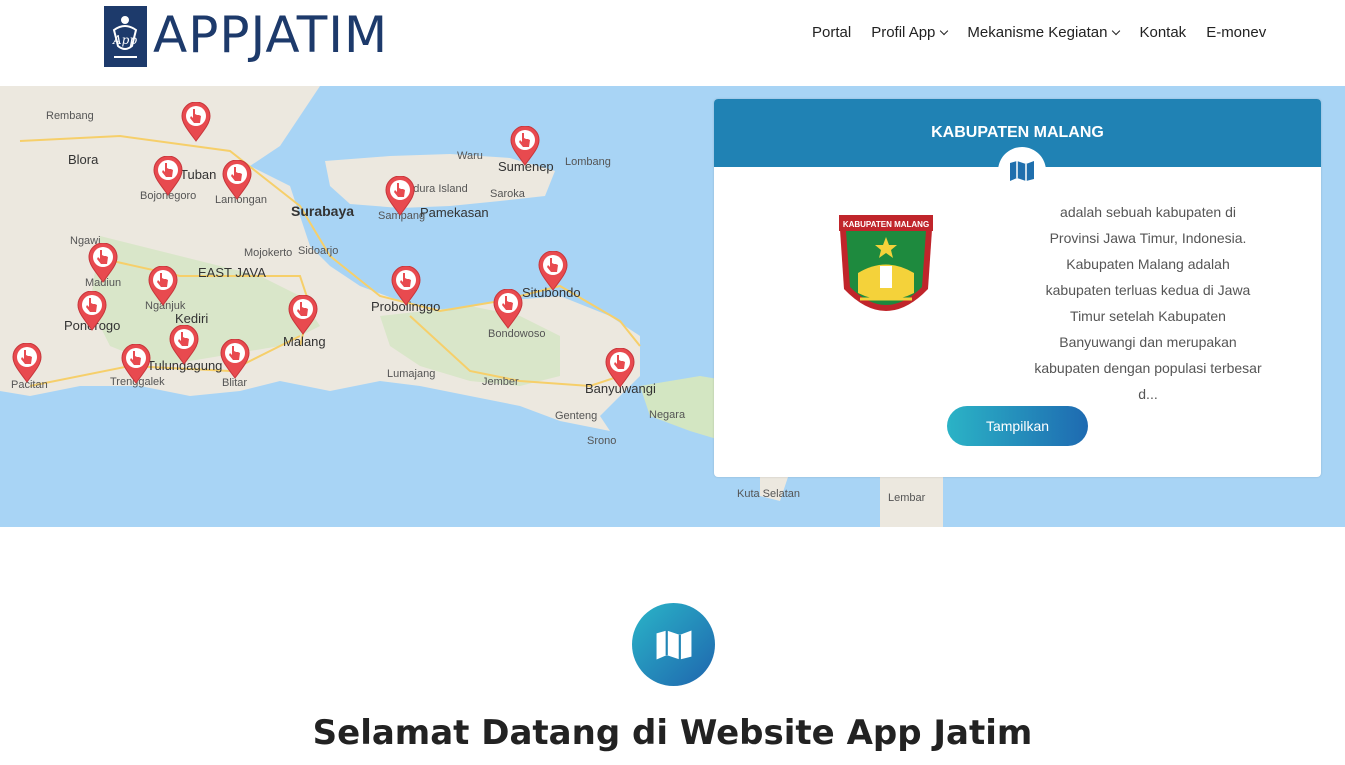 The image size is (1345, 765). I want to click on svg-text: Mojokerto, so click(268, 253).